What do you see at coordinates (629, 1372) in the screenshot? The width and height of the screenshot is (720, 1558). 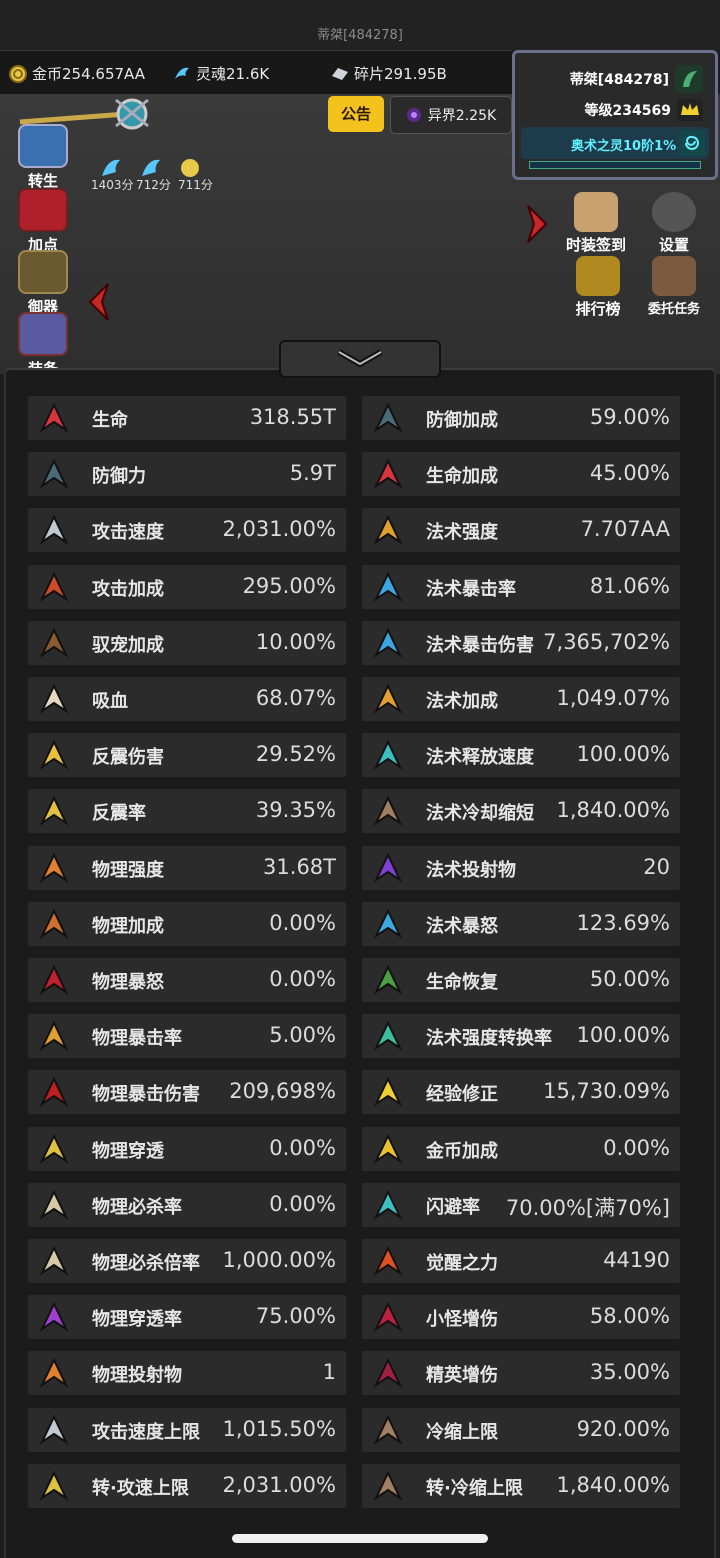 I see `stat-value: 35.00%` at bounding box center [629, 1372].